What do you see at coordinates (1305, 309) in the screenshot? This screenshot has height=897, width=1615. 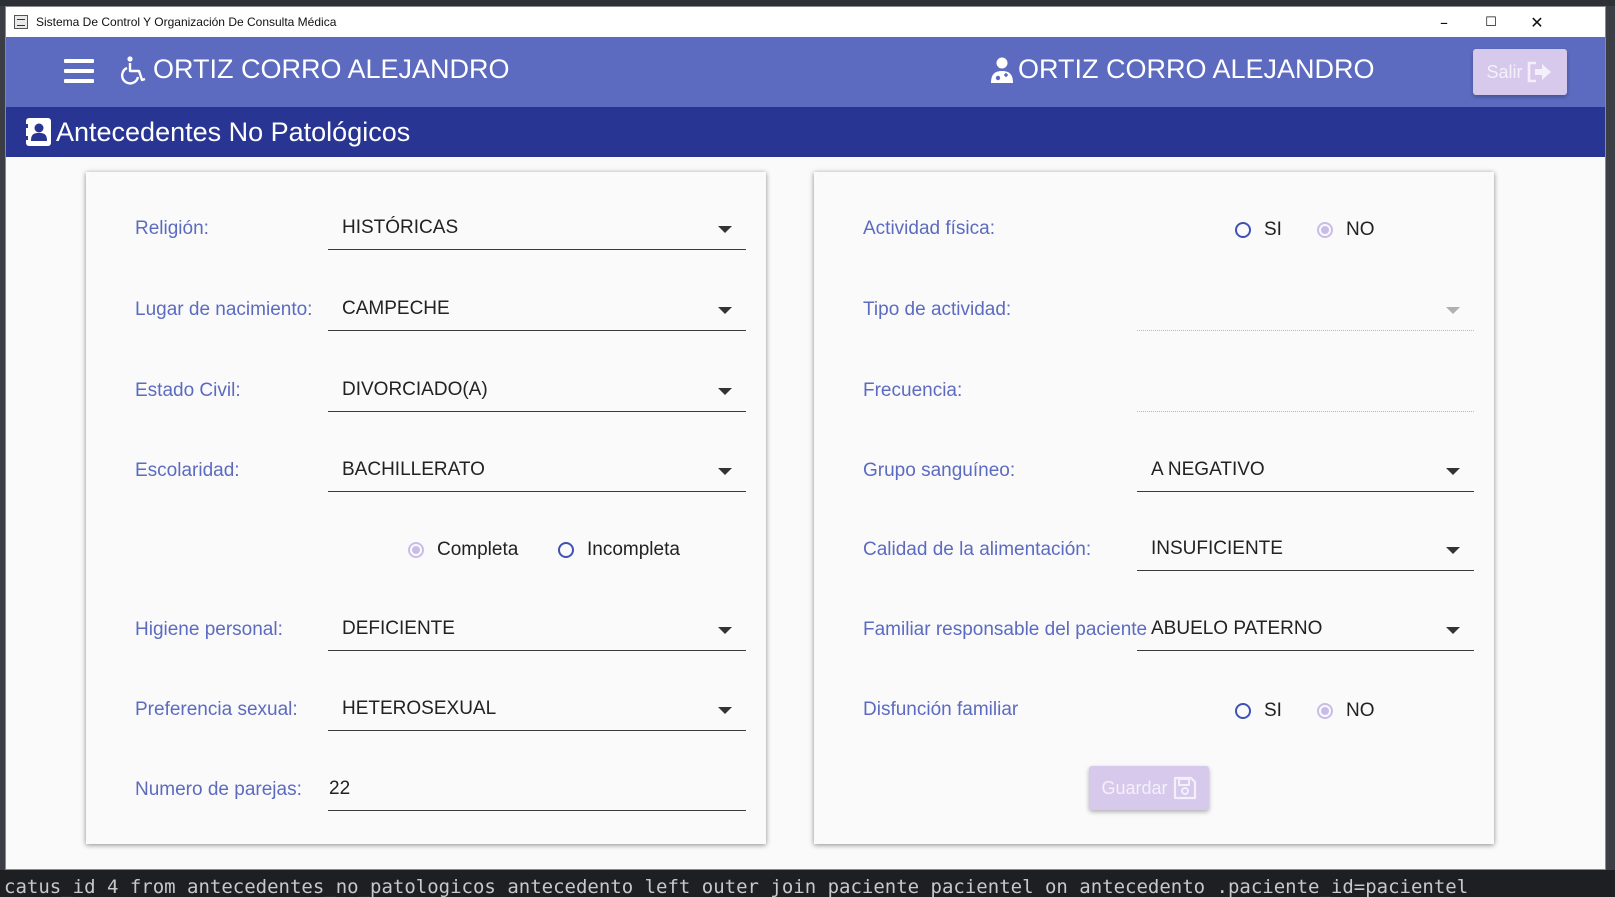 I see `activity-type-select` at bounding box center [1305, 309].